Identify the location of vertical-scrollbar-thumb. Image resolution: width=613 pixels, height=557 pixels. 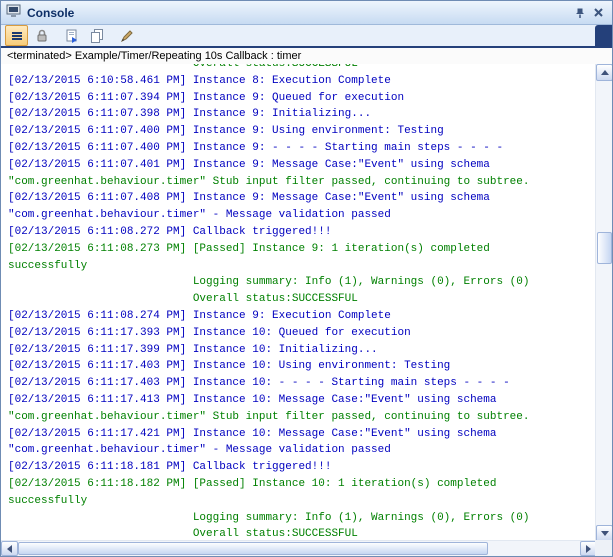
(604, 248).